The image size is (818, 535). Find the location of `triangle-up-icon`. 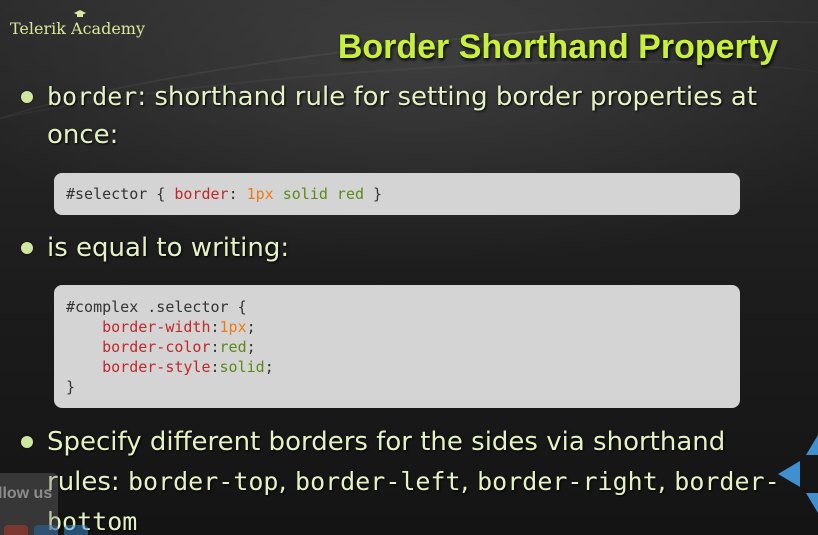

triangle-up-icon is located at coordinates (812, 445).